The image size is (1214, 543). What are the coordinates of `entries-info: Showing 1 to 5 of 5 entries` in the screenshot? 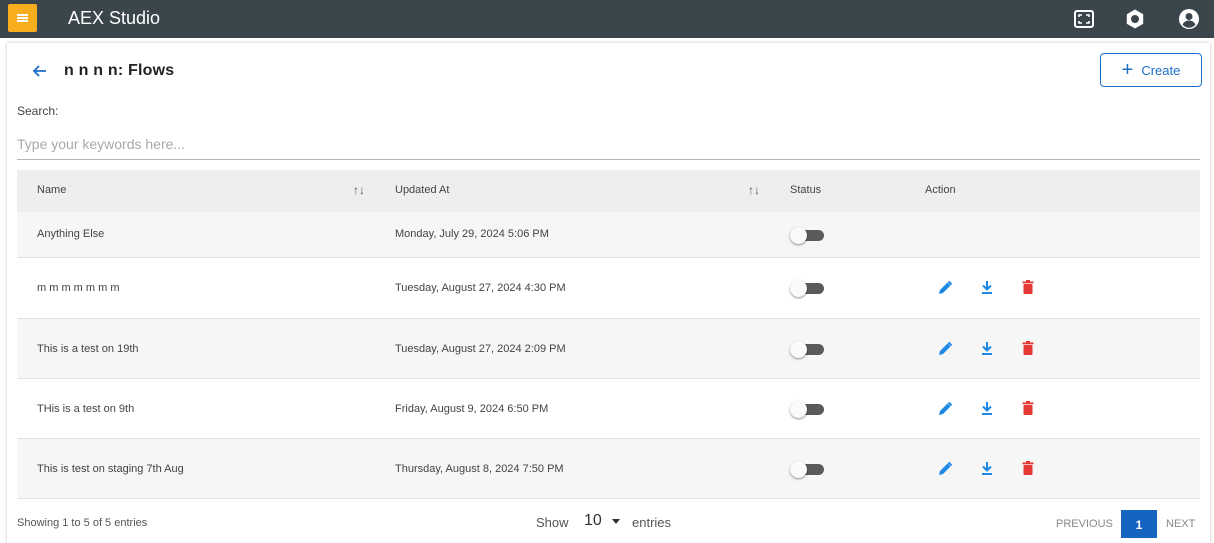 It's located at (82, 523).